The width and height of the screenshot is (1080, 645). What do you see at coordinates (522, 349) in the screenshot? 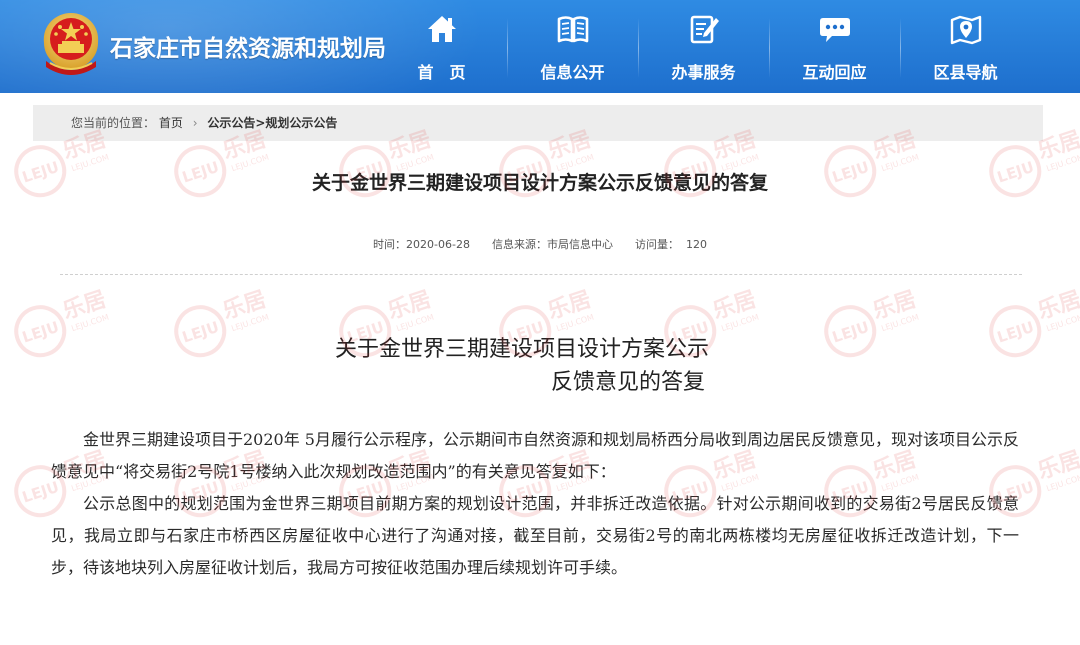
I see `body-title-line-1: 关于金世界三期建设项目设计方案公示` at bounding box center [522, 349].